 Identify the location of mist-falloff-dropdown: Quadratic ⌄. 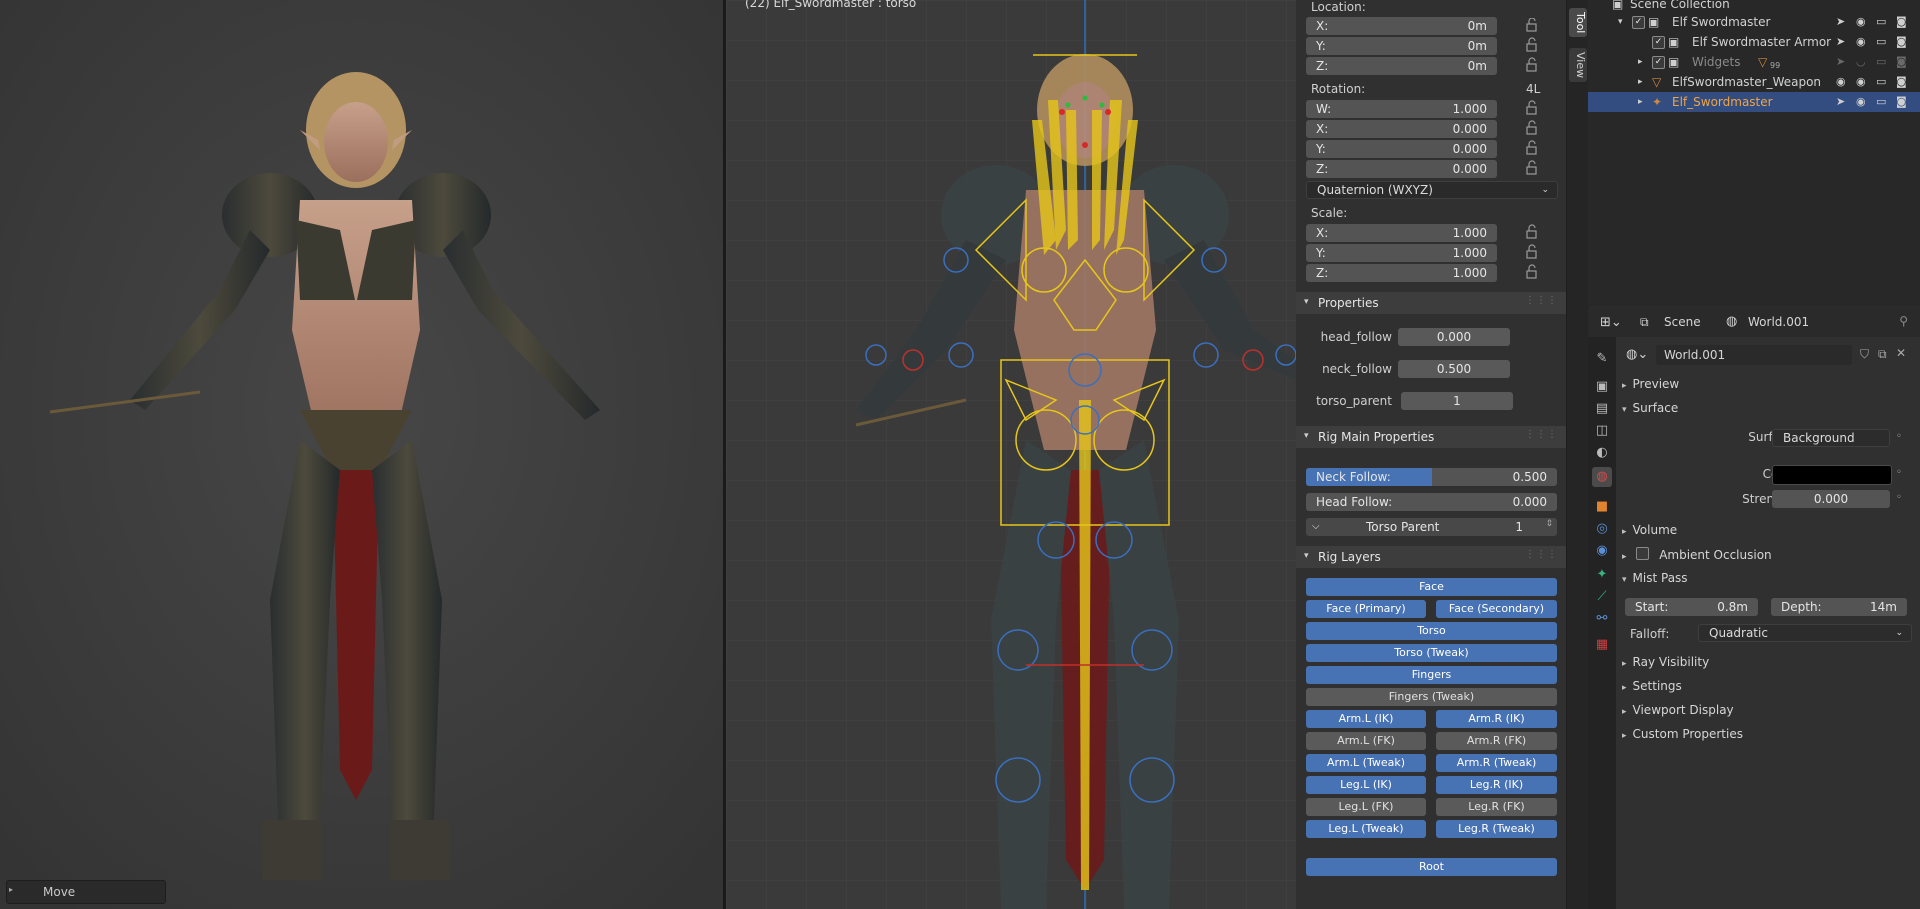
(1805, 633).